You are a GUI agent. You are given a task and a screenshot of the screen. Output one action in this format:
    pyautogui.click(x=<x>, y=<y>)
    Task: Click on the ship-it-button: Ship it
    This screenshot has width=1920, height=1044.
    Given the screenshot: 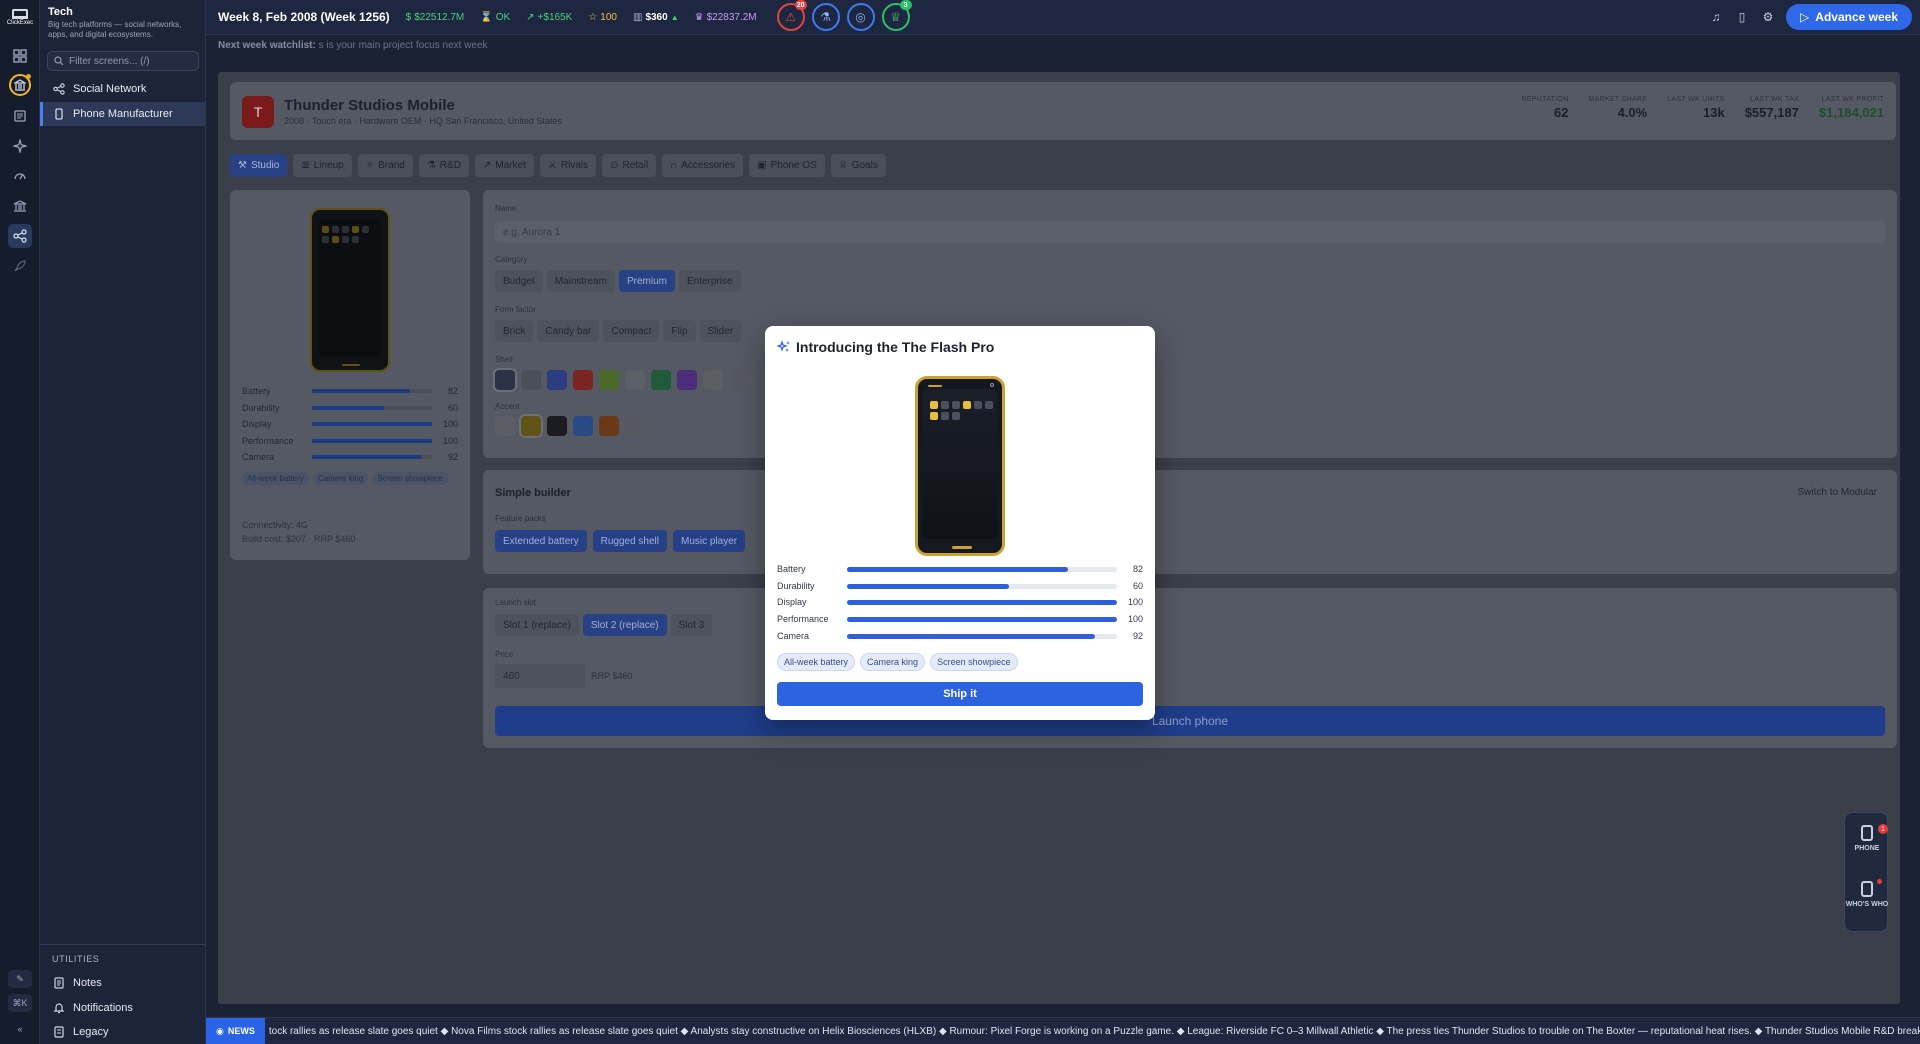 What is the action you would take?
    pyautogui.click(x=960, y=694)
    